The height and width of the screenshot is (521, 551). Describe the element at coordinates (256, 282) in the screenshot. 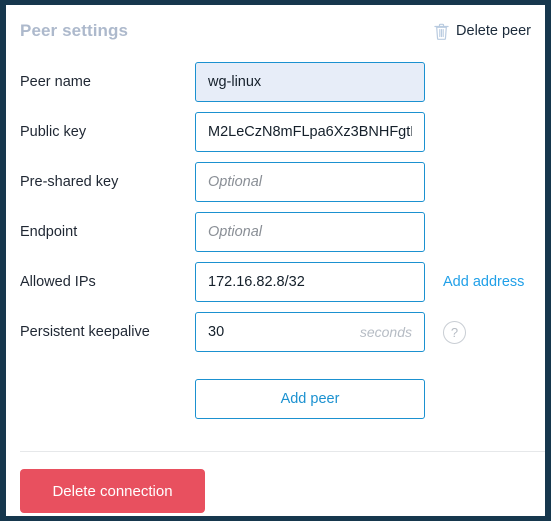

I see `allowed-ips-value: 172.16.82.8/32` at that location.